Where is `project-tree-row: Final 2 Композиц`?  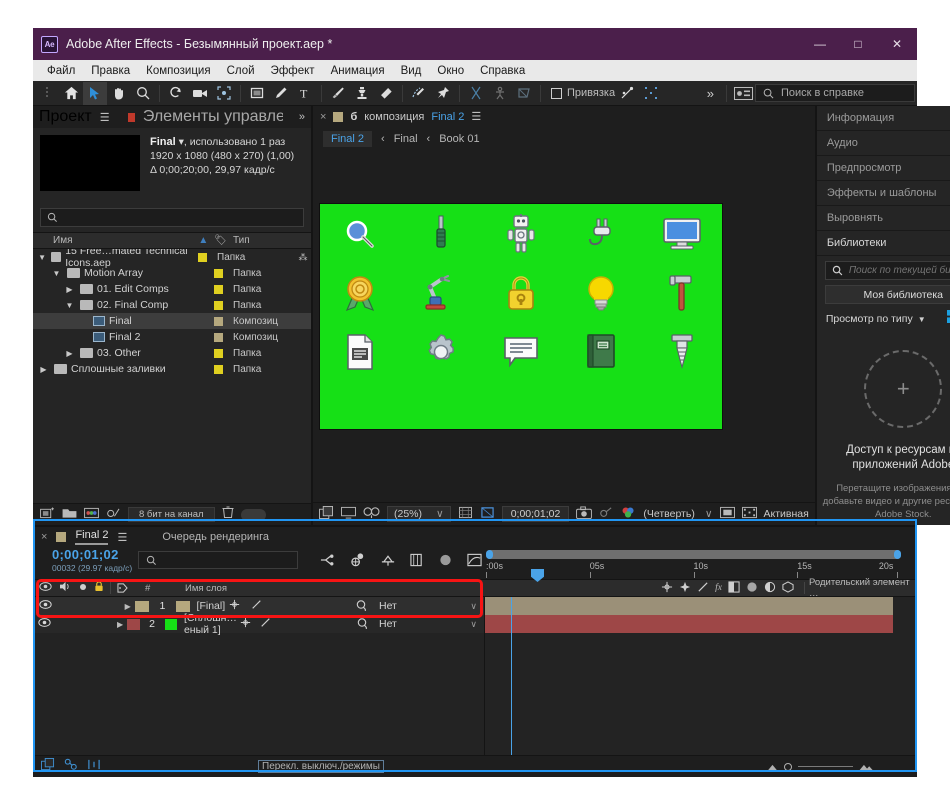
project-tree-row: Final 2 Композиц is located at coordinates (172, 337).